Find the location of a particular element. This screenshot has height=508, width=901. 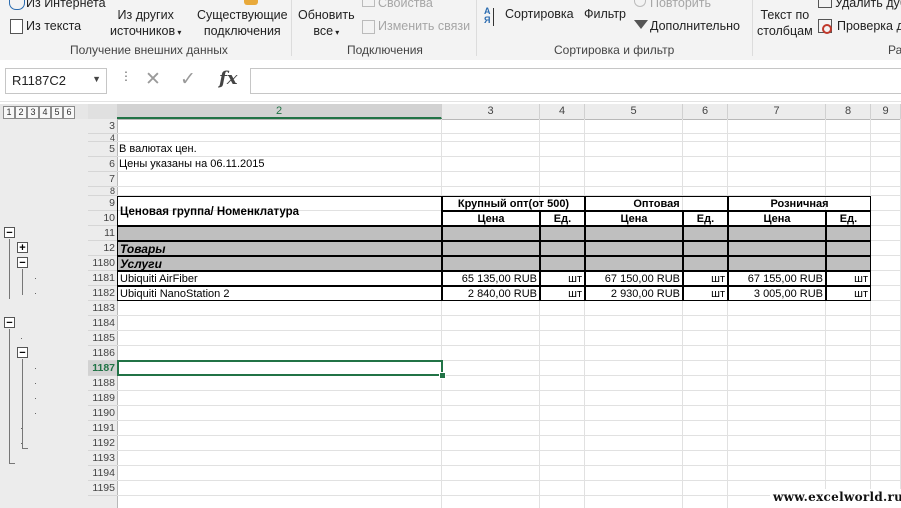

reapply-icon is located at coordinates (640, 3).